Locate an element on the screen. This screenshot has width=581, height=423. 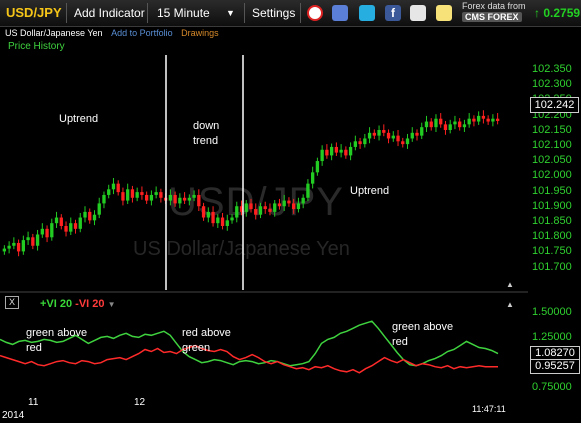
minus-vi-label: -VI 20 is located at coordinates (90, 304).